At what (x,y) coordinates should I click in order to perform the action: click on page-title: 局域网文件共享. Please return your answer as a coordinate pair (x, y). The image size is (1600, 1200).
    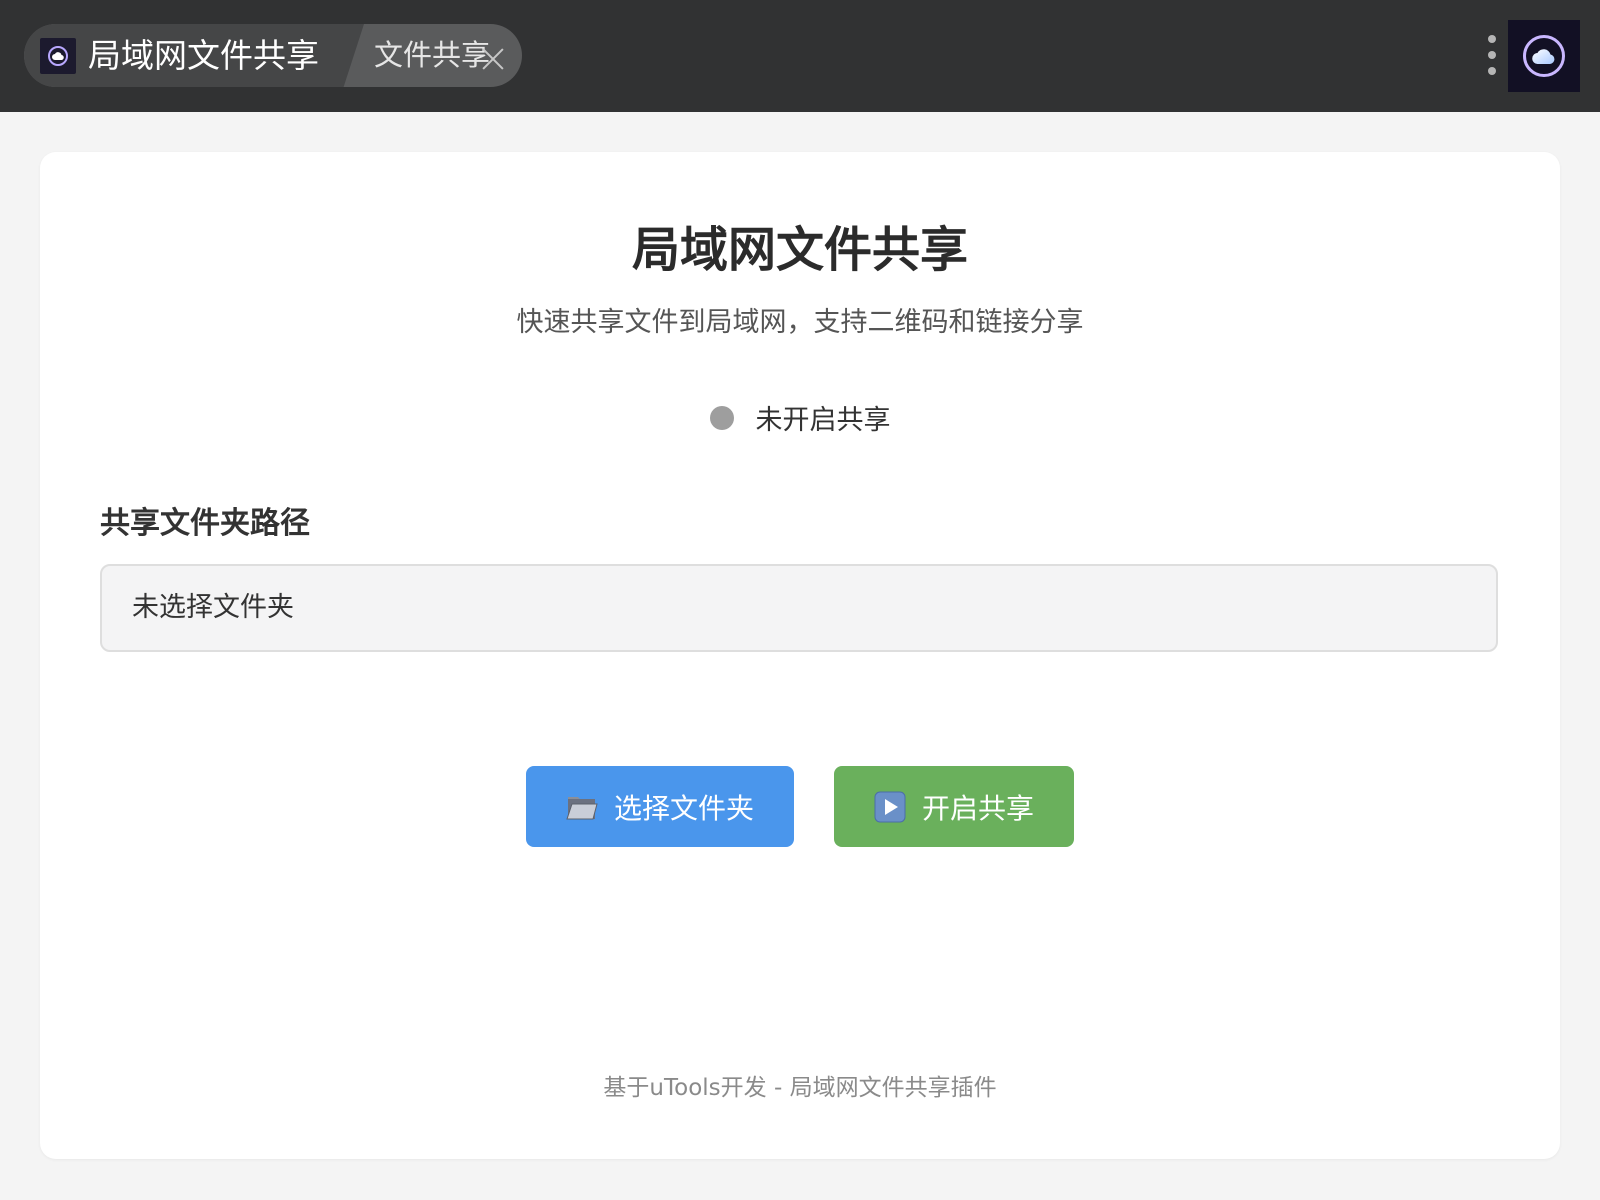
    Looking at the image, I should click on (799, 250).